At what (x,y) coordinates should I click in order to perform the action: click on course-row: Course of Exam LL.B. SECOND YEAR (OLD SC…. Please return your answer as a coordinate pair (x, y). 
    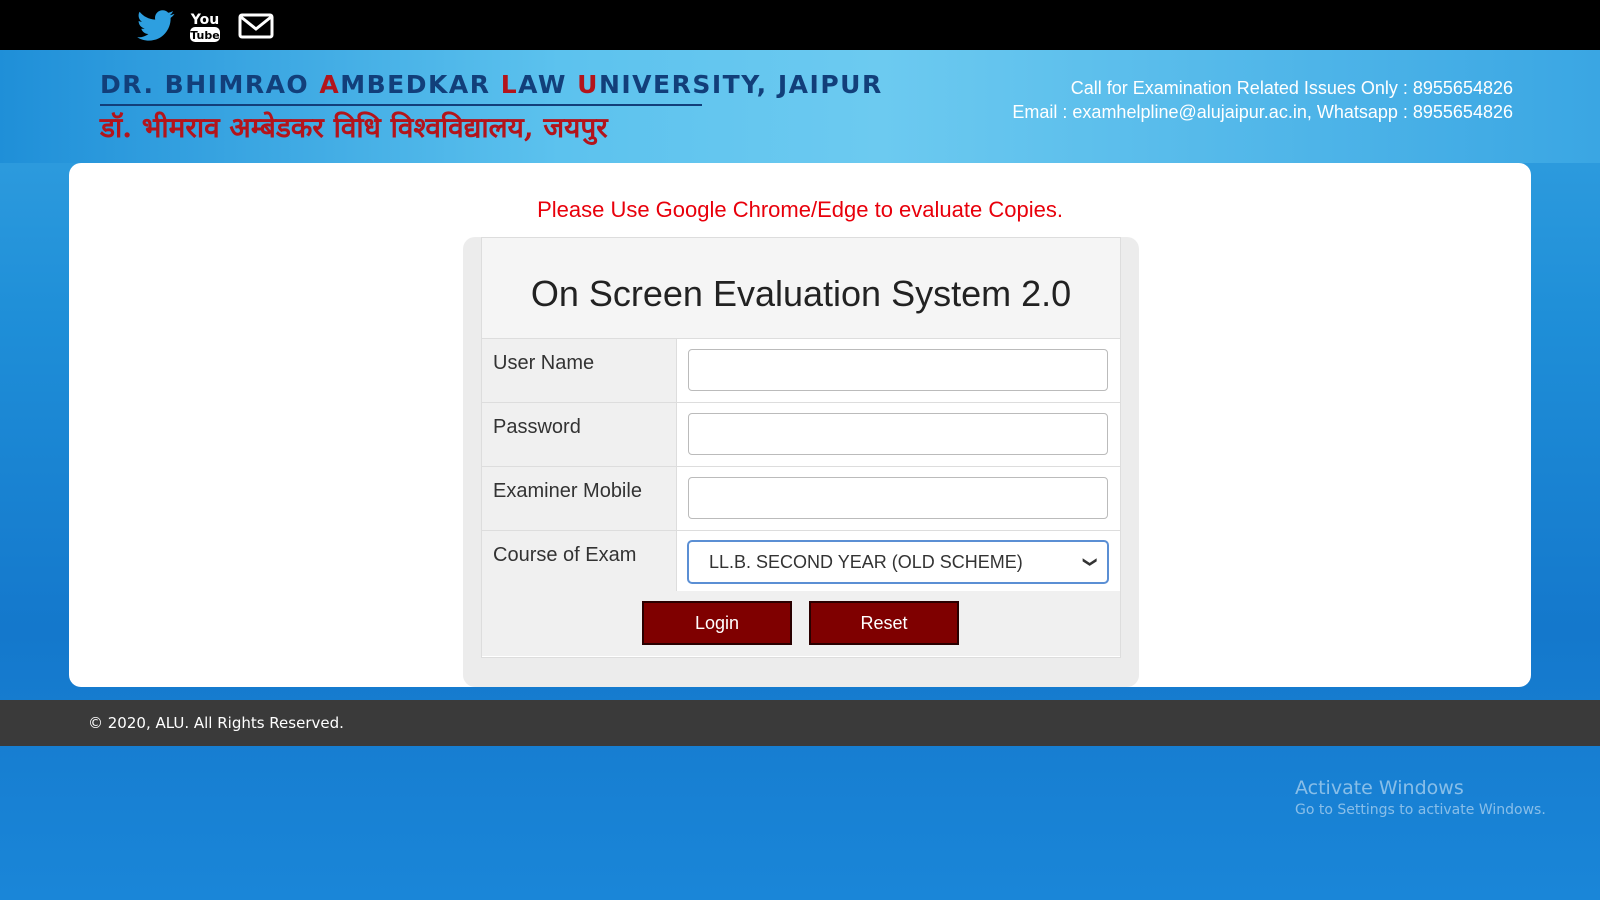
    Looking at the image, I should click on (801, 563).